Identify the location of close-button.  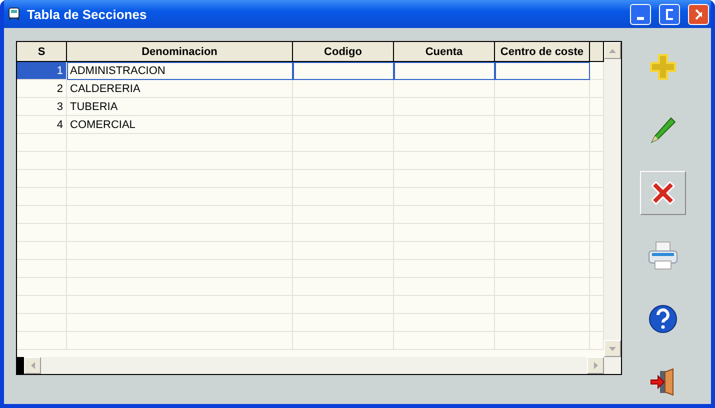
(698, 14).